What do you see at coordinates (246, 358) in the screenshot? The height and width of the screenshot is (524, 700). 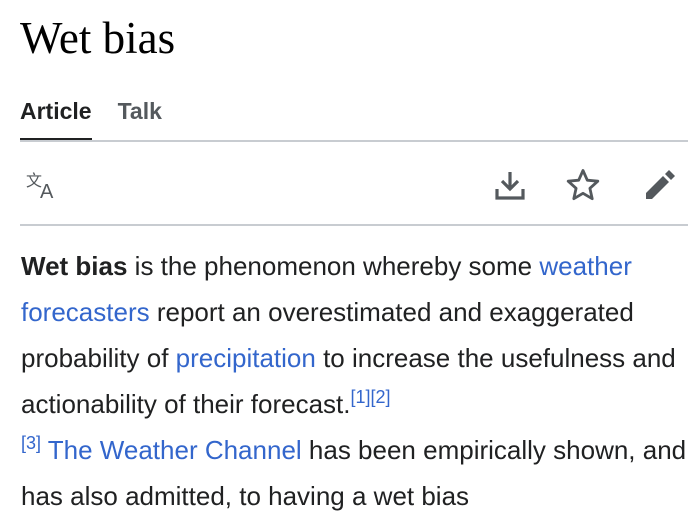 I see `link-precipitation: precipitation` at bounding box center [246, 358].